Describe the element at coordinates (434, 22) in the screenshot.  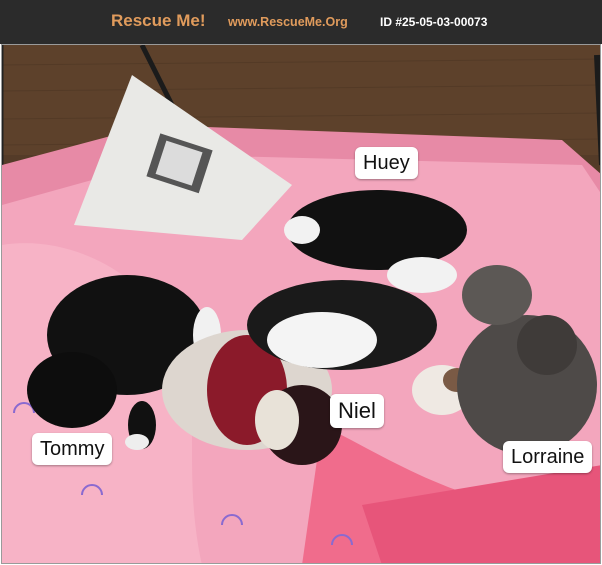
I see `pet-id: ID #25-05-03-00073` at that location.